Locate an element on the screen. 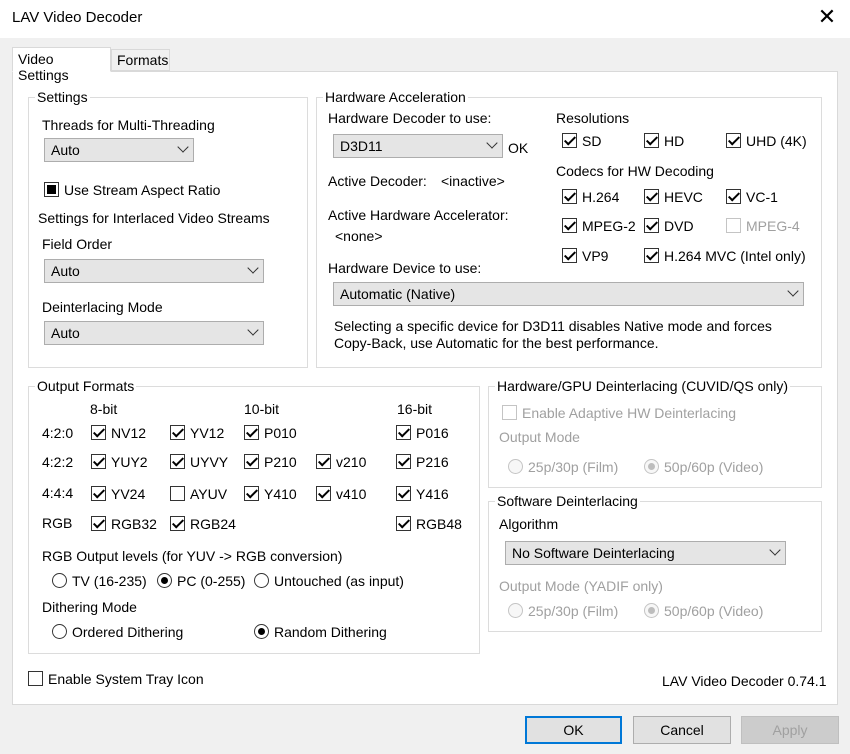  uyvy-checkbox is located at coordinates (177, 461).